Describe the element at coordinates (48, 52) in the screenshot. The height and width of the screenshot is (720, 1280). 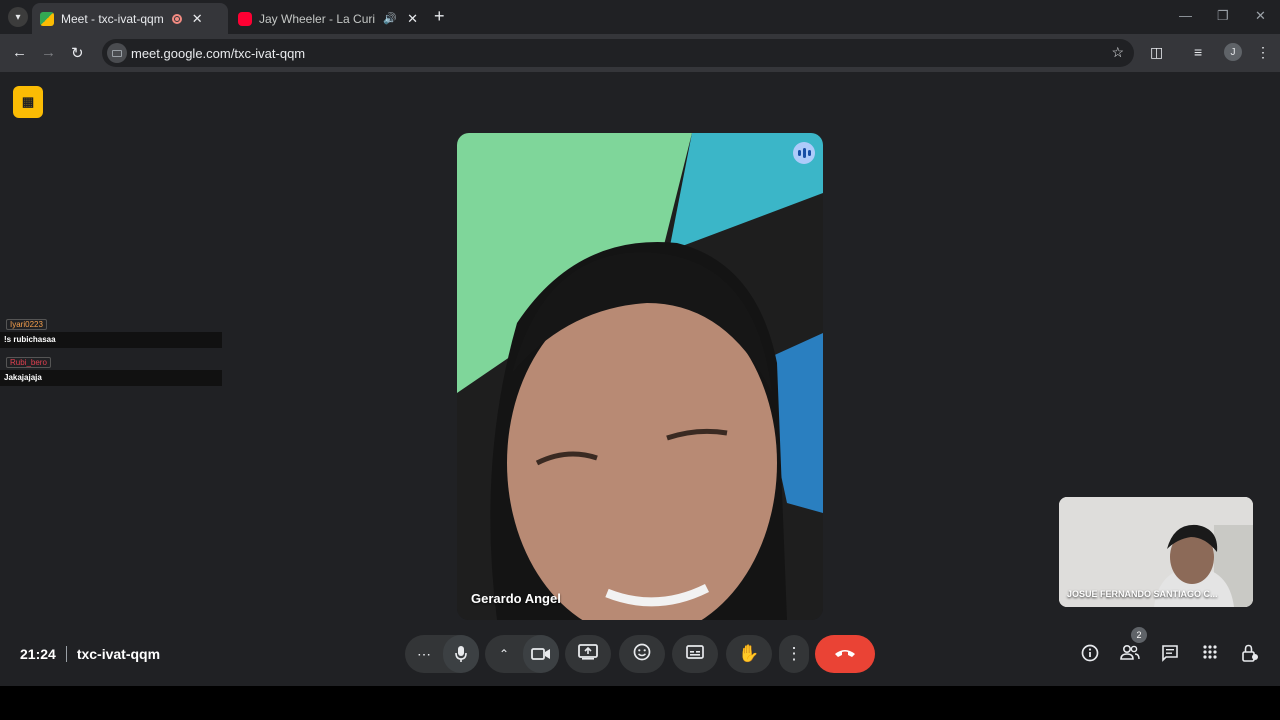
I see `forward-icon: →` at that location.